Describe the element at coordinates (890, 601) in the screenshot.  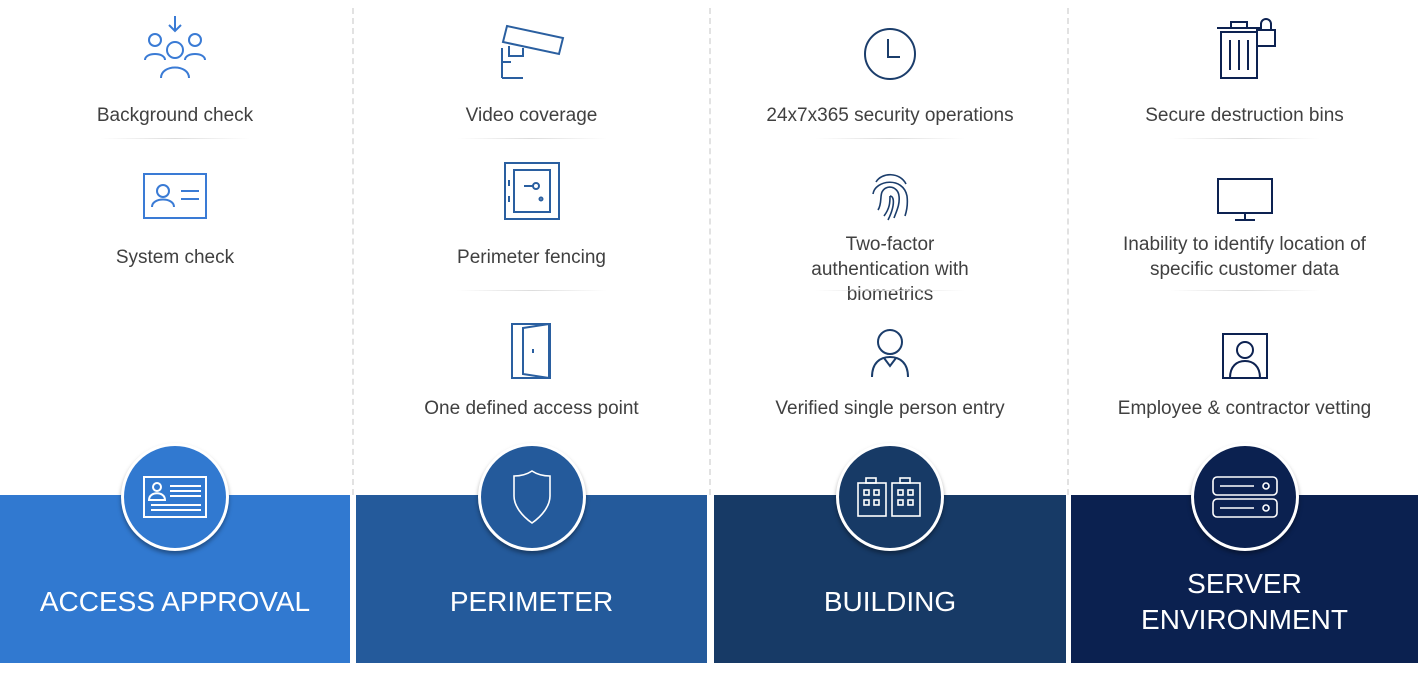
I see `category-title: BUILDING` at that location.